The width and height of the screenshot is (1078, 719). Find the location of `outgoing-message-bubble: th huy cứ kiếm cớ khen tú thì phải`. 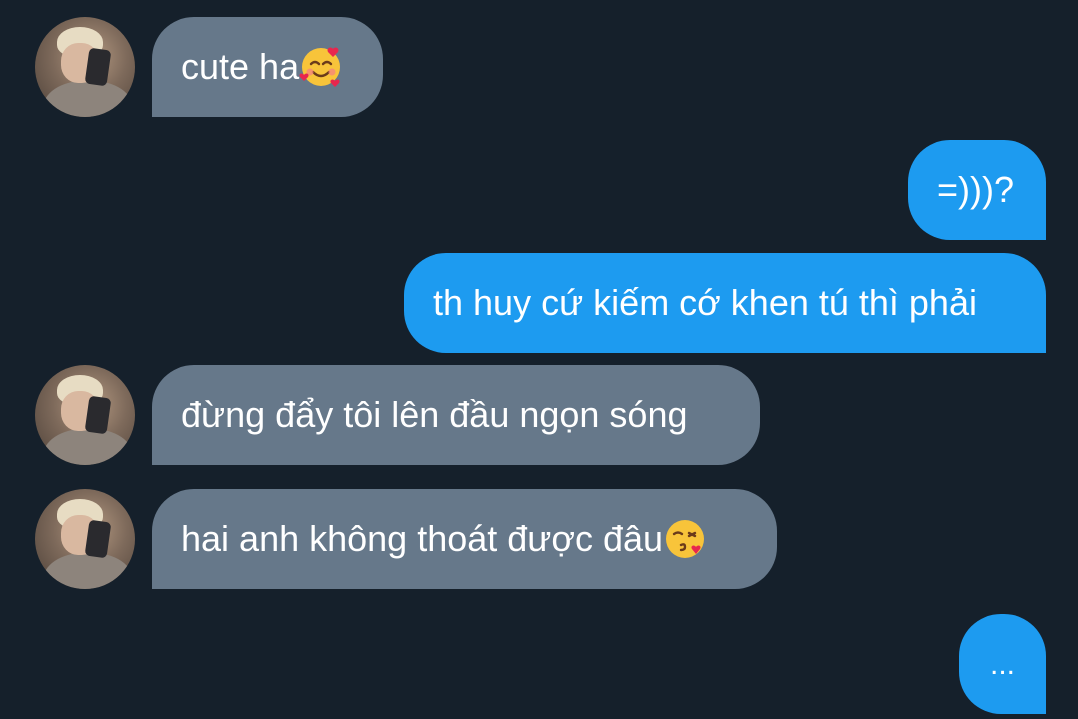

outgoing-message-bubble: th huy cứ kiếm cớ khen tú thì phải is located at coordinates (725, 303).